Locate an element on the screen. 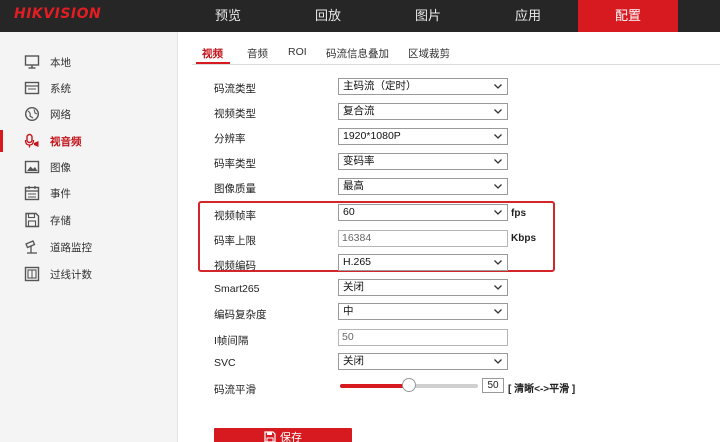 This screenshot has width=720, height=442. encoding-complexity-label: 编码复杂度 is located at coordinates (240, 315).